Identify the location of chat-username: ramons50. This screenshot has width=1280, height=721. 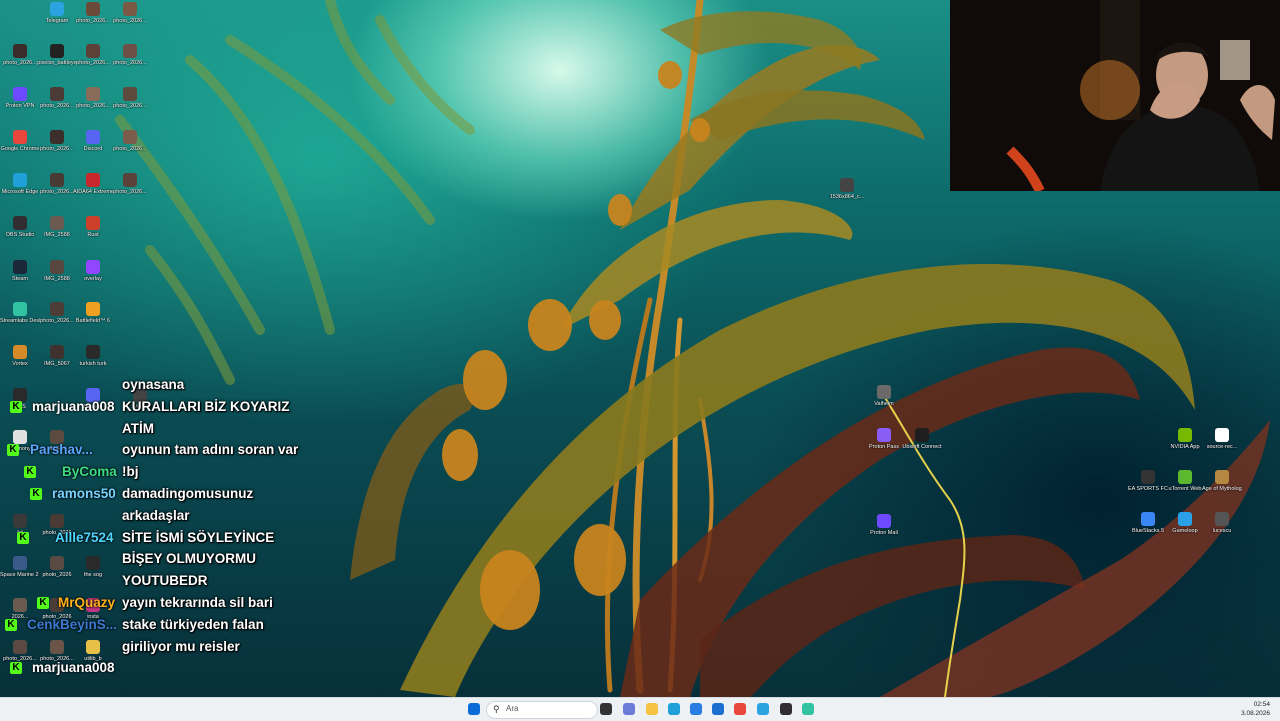
(84, 493).